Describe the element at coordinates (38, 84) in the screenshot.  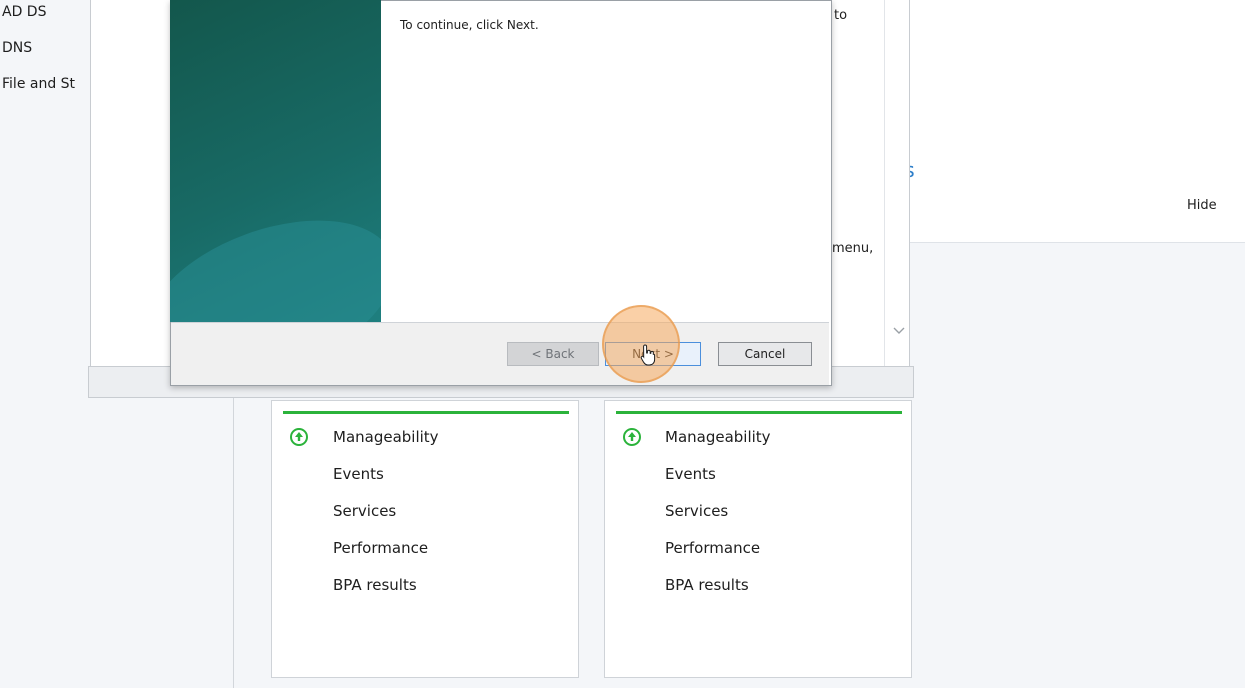
I see `nav-item-file-storage: File and St` at that location.